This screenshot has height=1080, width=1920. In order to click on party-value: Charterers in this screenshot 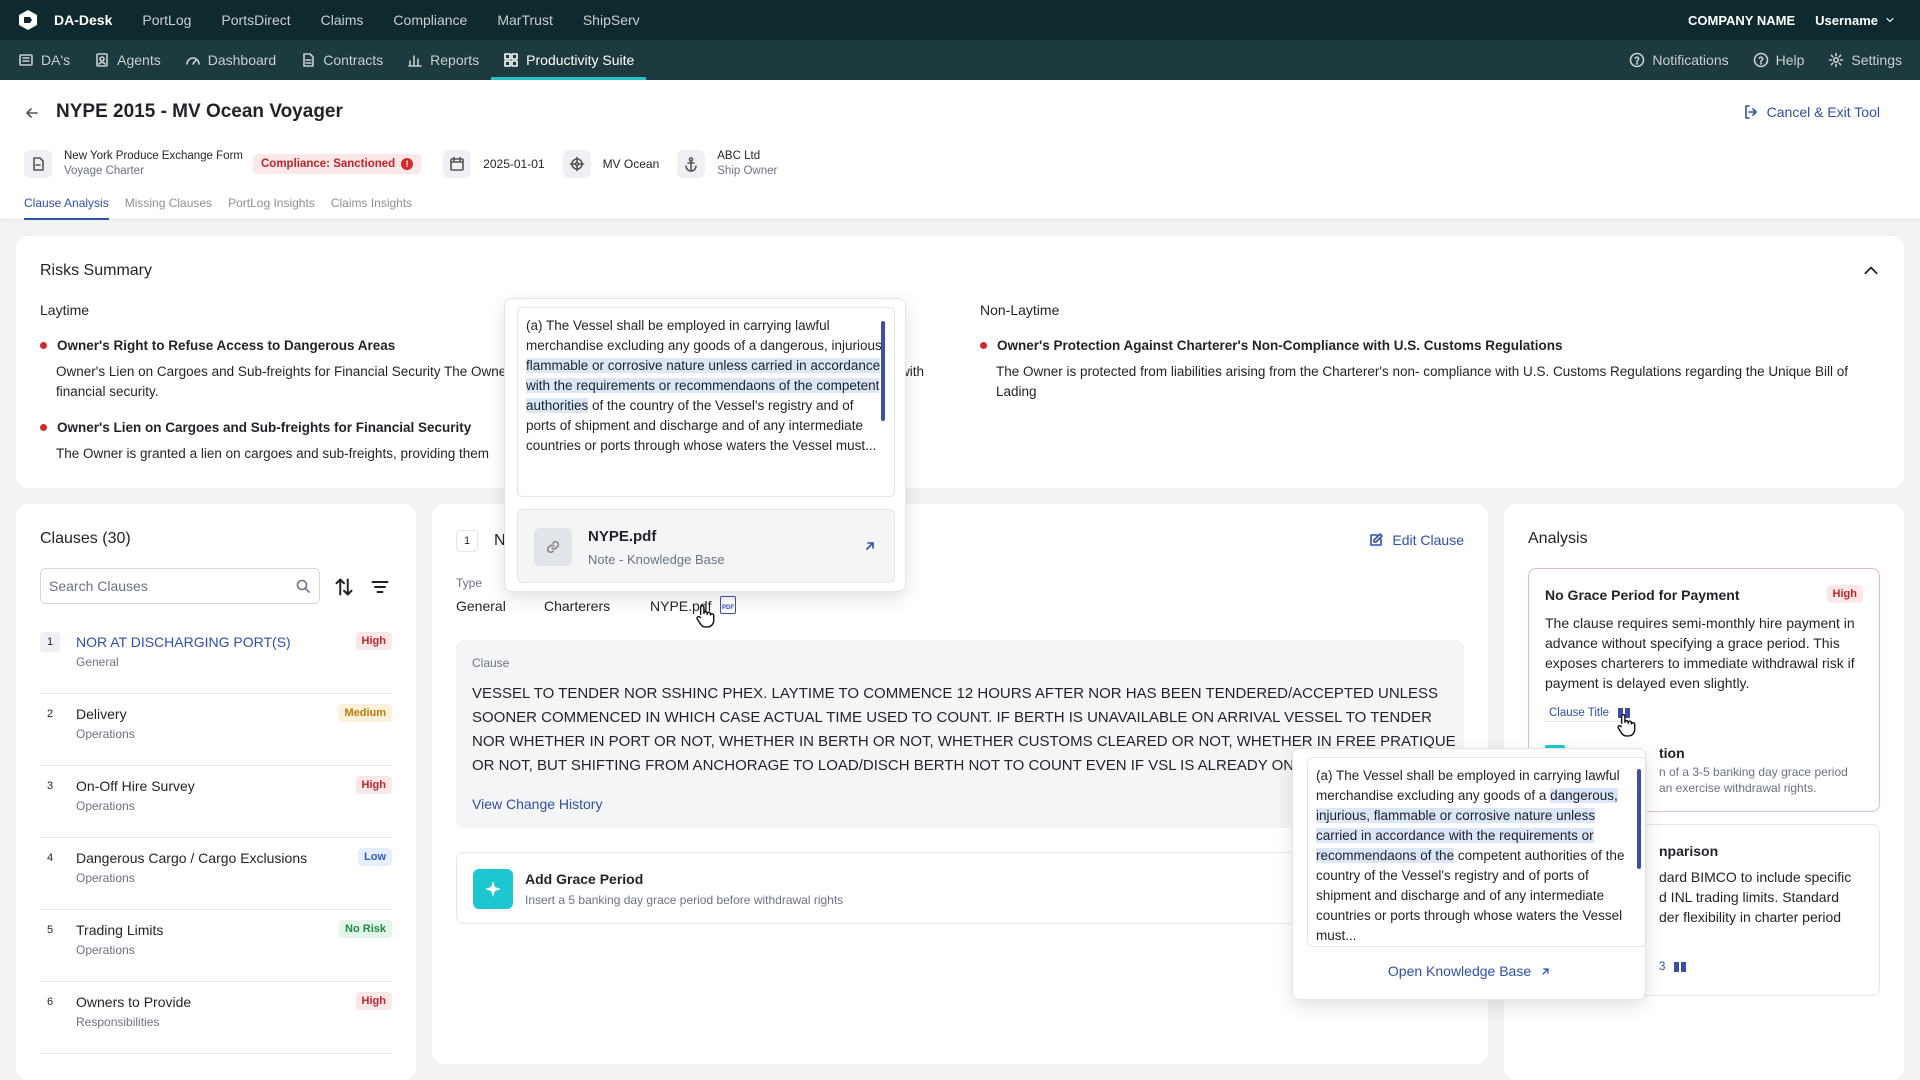, I will do `click(577, 606)`.